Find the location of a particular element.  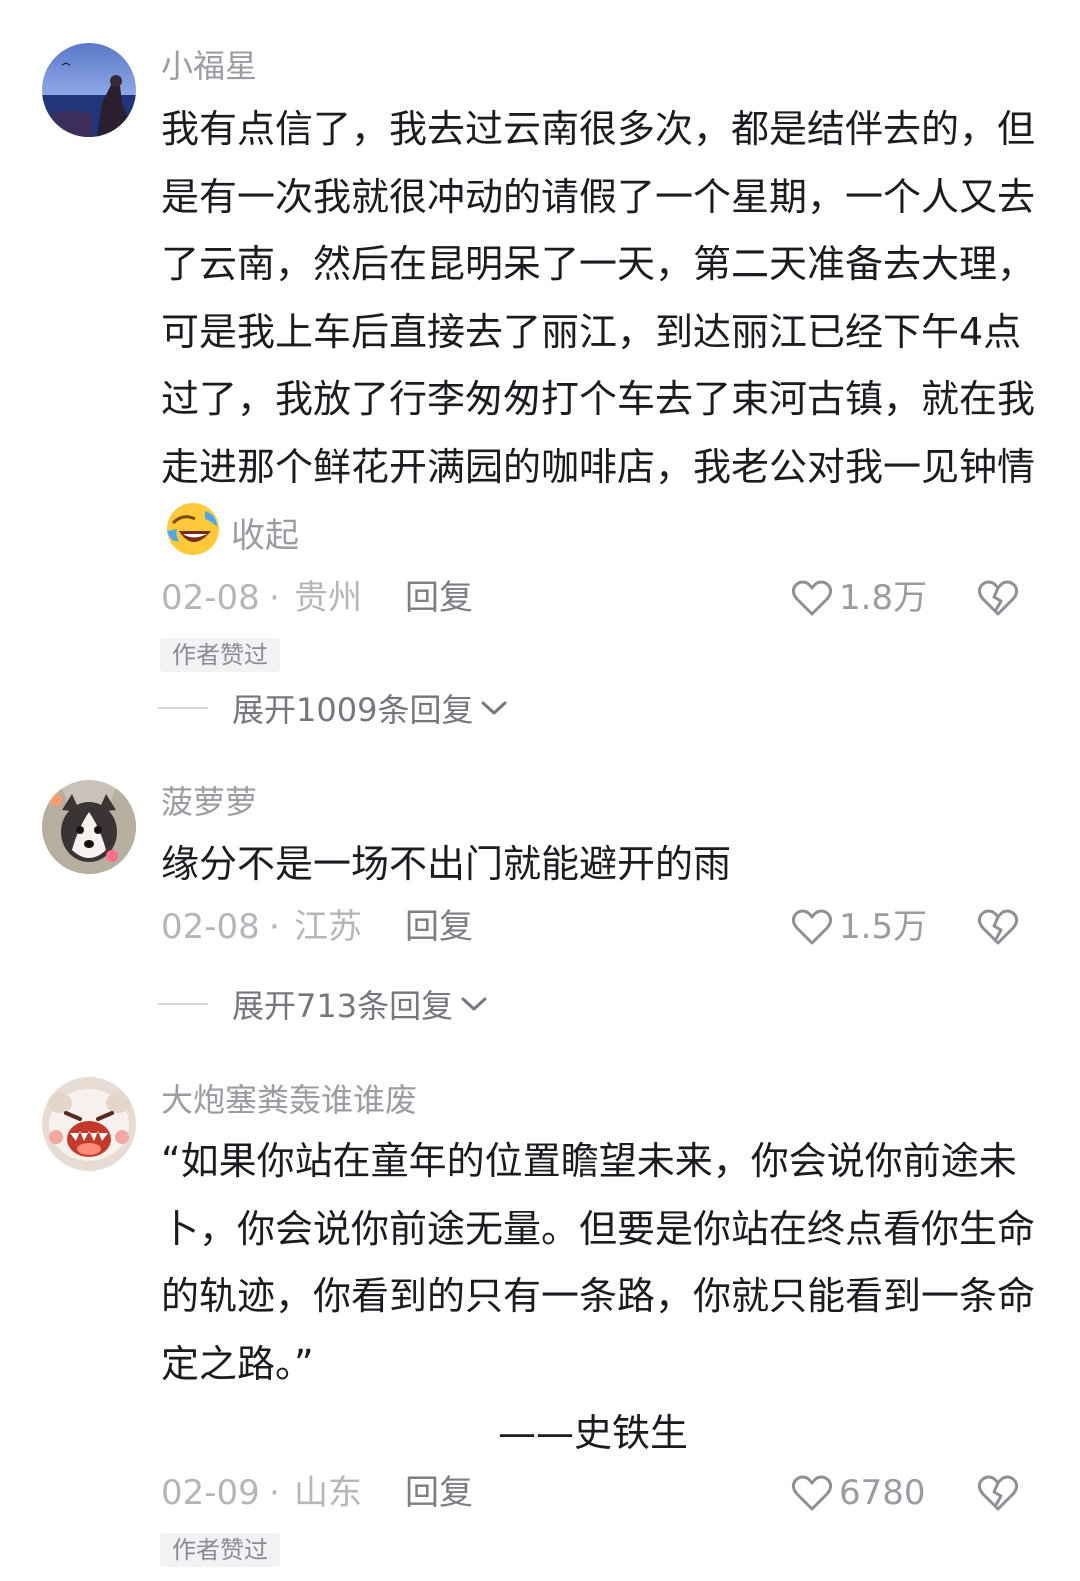

expand-replies: 展开1009条回复 is located at coordinates (333, 708).